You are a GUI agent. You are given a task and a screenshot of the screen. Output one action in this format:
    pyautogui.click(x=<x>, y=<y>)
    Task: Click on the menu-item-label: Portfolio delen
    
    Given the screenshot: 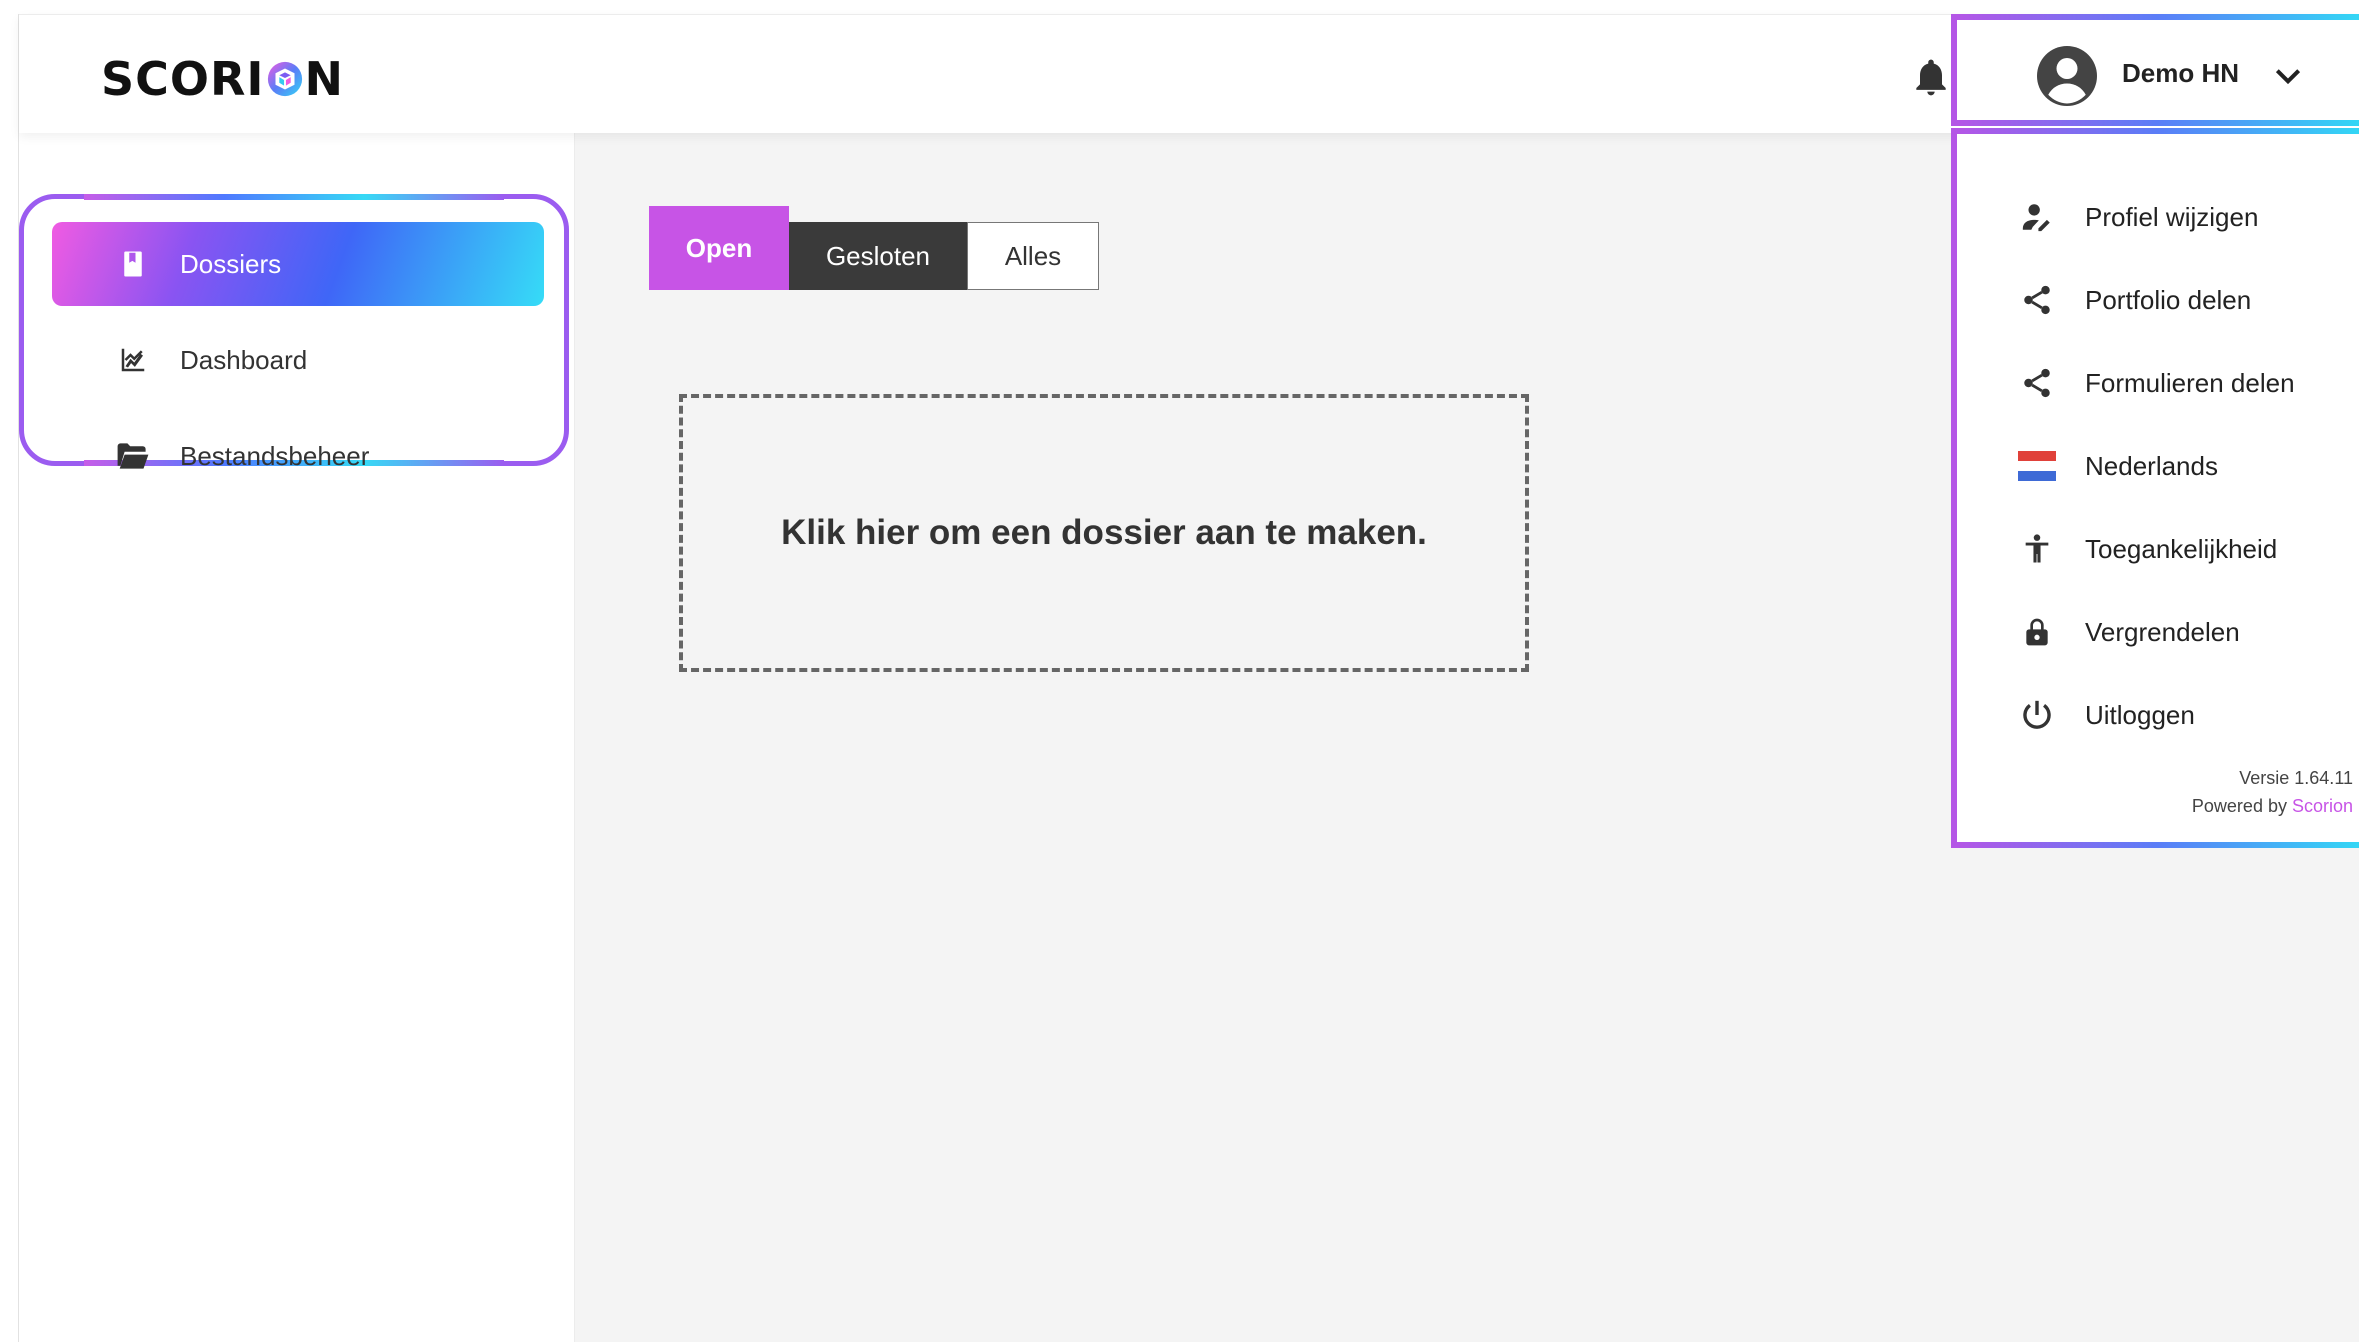 What is the action you would take?
    pyautogui.click(x=2168, y=299)
    